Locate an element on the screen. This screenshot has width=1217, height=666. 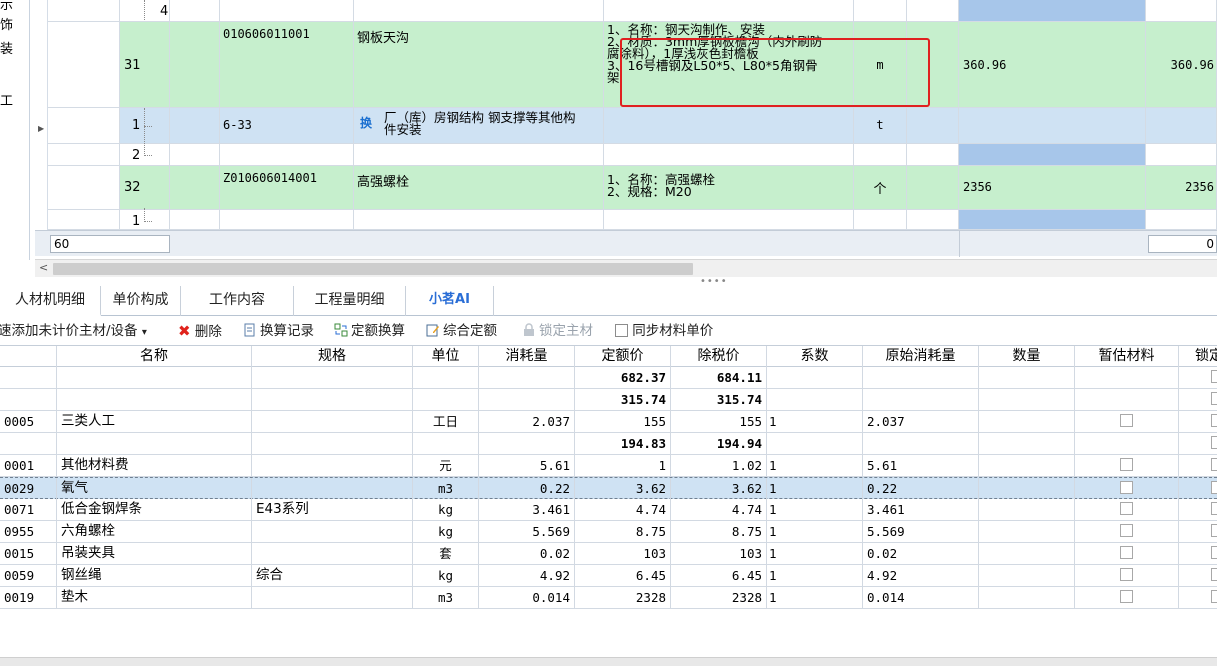
cell-consume: 5.569 is located at coordinates (527, 531).